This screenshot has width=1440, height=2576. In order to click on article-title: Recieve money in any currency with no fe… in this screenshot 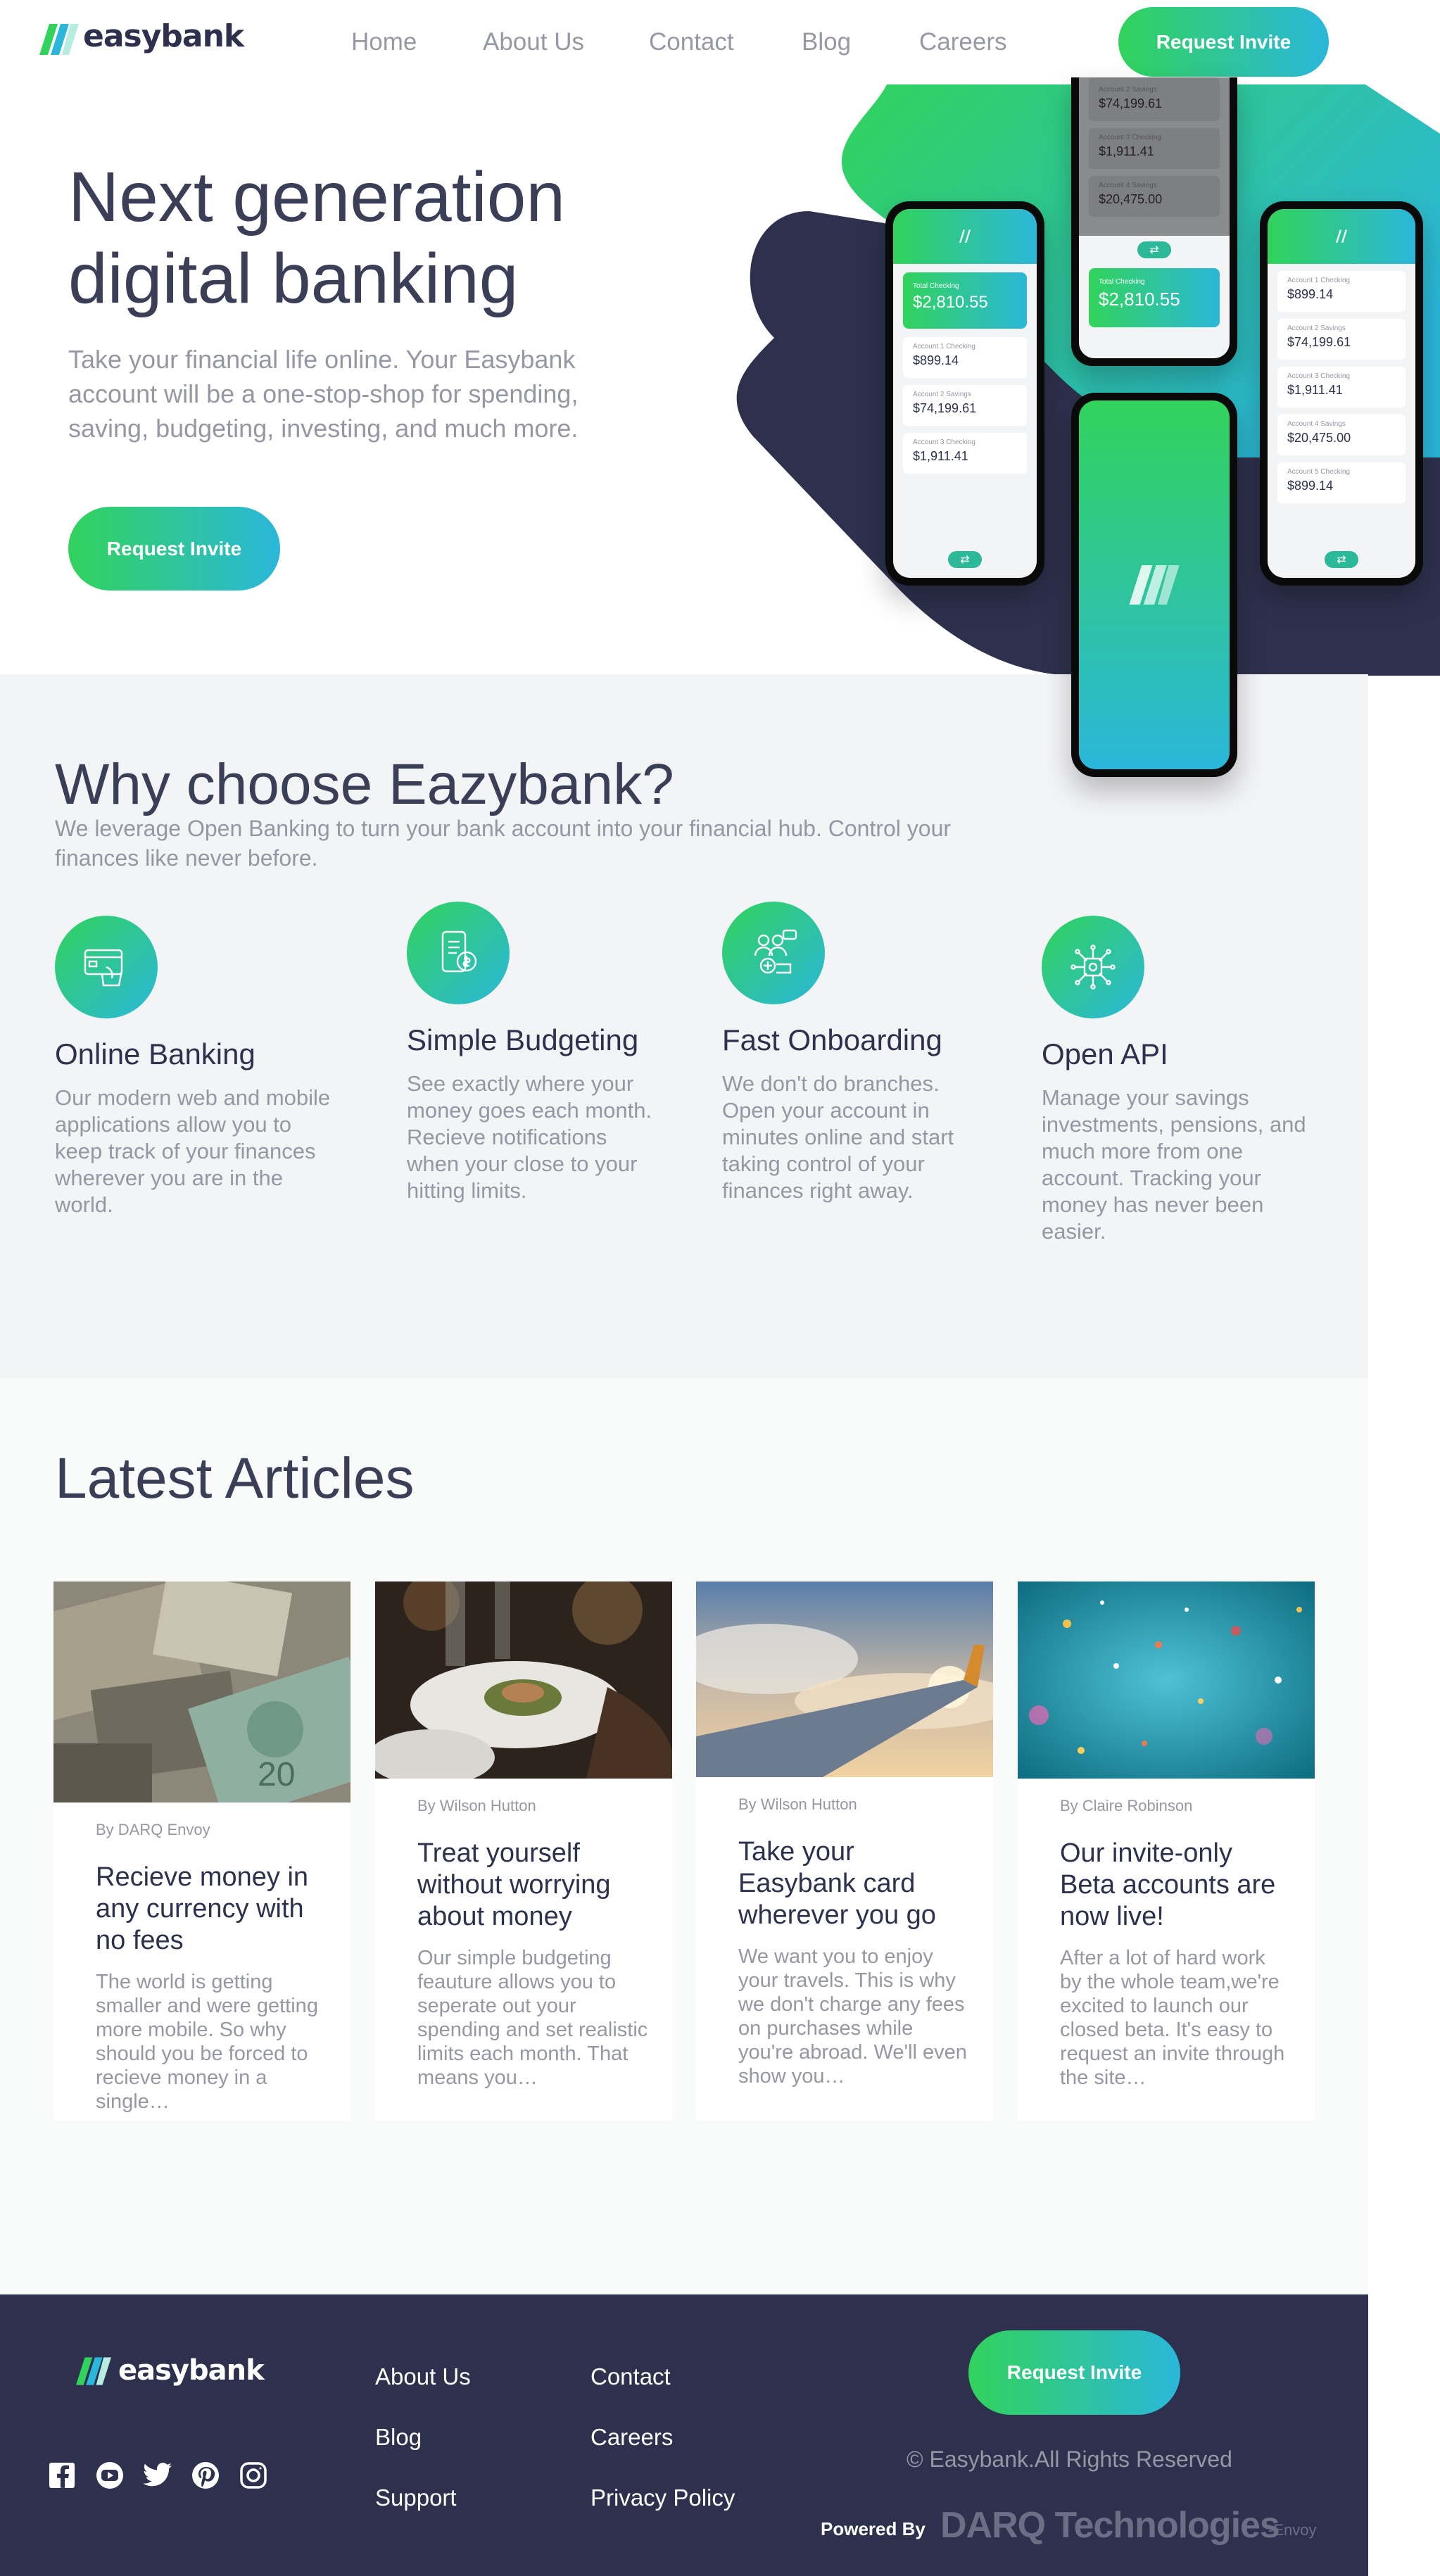, I will do `click(212, 1909)`.